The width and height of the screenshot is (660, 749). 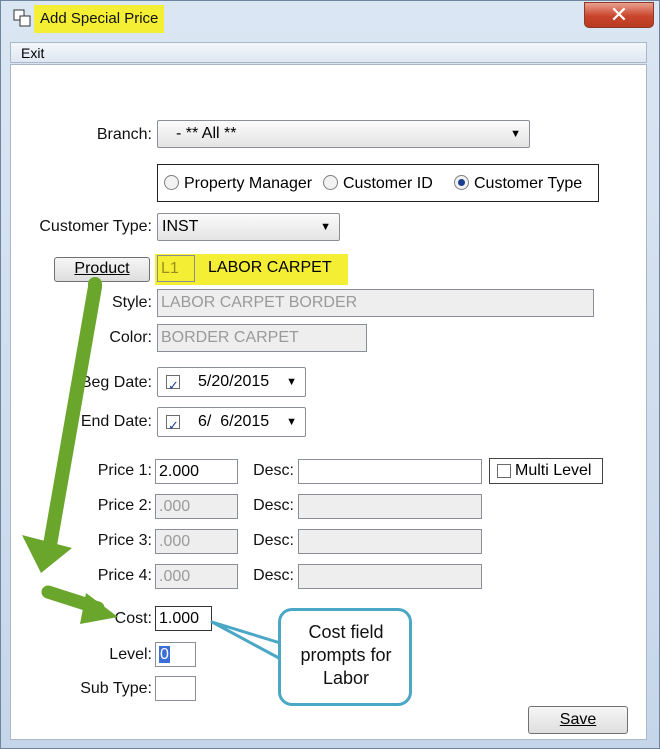 I want to click on callout-line-2: prompts for, so click(x=346, y=655).